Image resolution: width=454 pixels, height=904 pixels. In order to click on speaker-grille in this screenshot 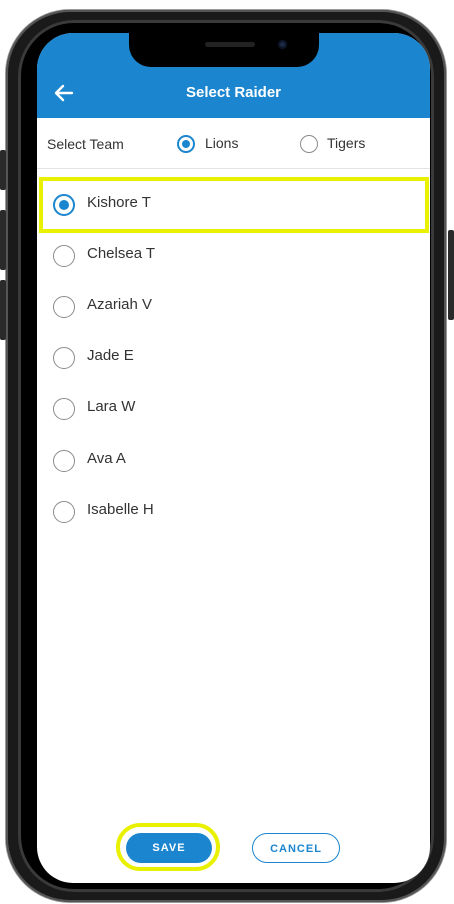, I will do `click(230, 44)`.